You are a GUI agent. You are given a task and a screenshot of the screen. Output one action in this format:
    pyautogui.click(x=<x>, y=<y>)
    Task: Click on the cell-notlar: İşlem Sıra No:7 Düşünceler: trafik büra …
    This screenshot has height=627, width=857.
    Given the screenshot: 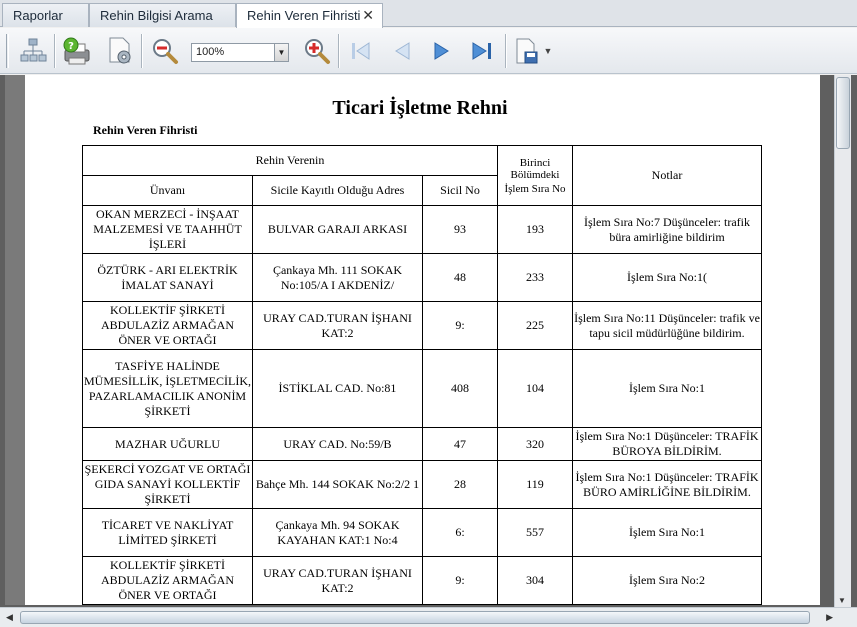 What is the action you would take?
    pyautogui.click(x=667, y=229)
    